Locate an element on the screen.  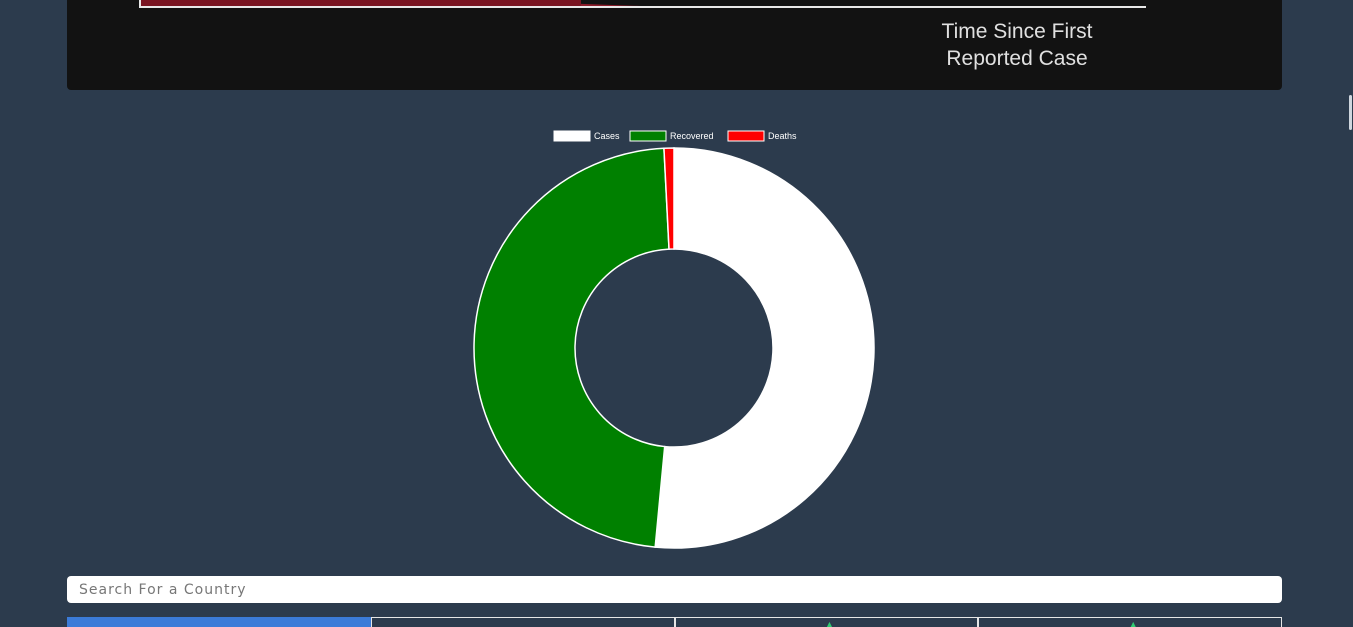
x-axis-title-line2: Reported Case is located at coordinates (1017, 58).